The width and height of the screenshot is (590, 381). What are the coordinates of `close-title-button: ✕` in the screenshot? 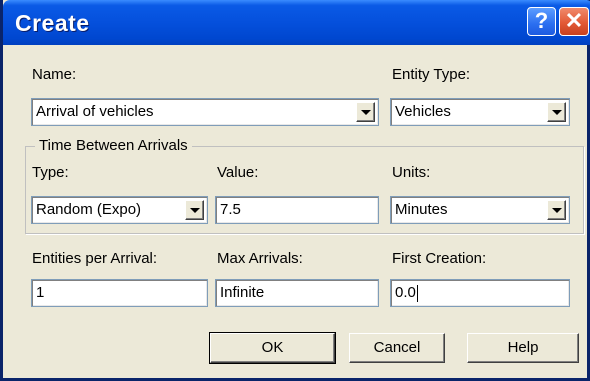 It's located at (574, 21).